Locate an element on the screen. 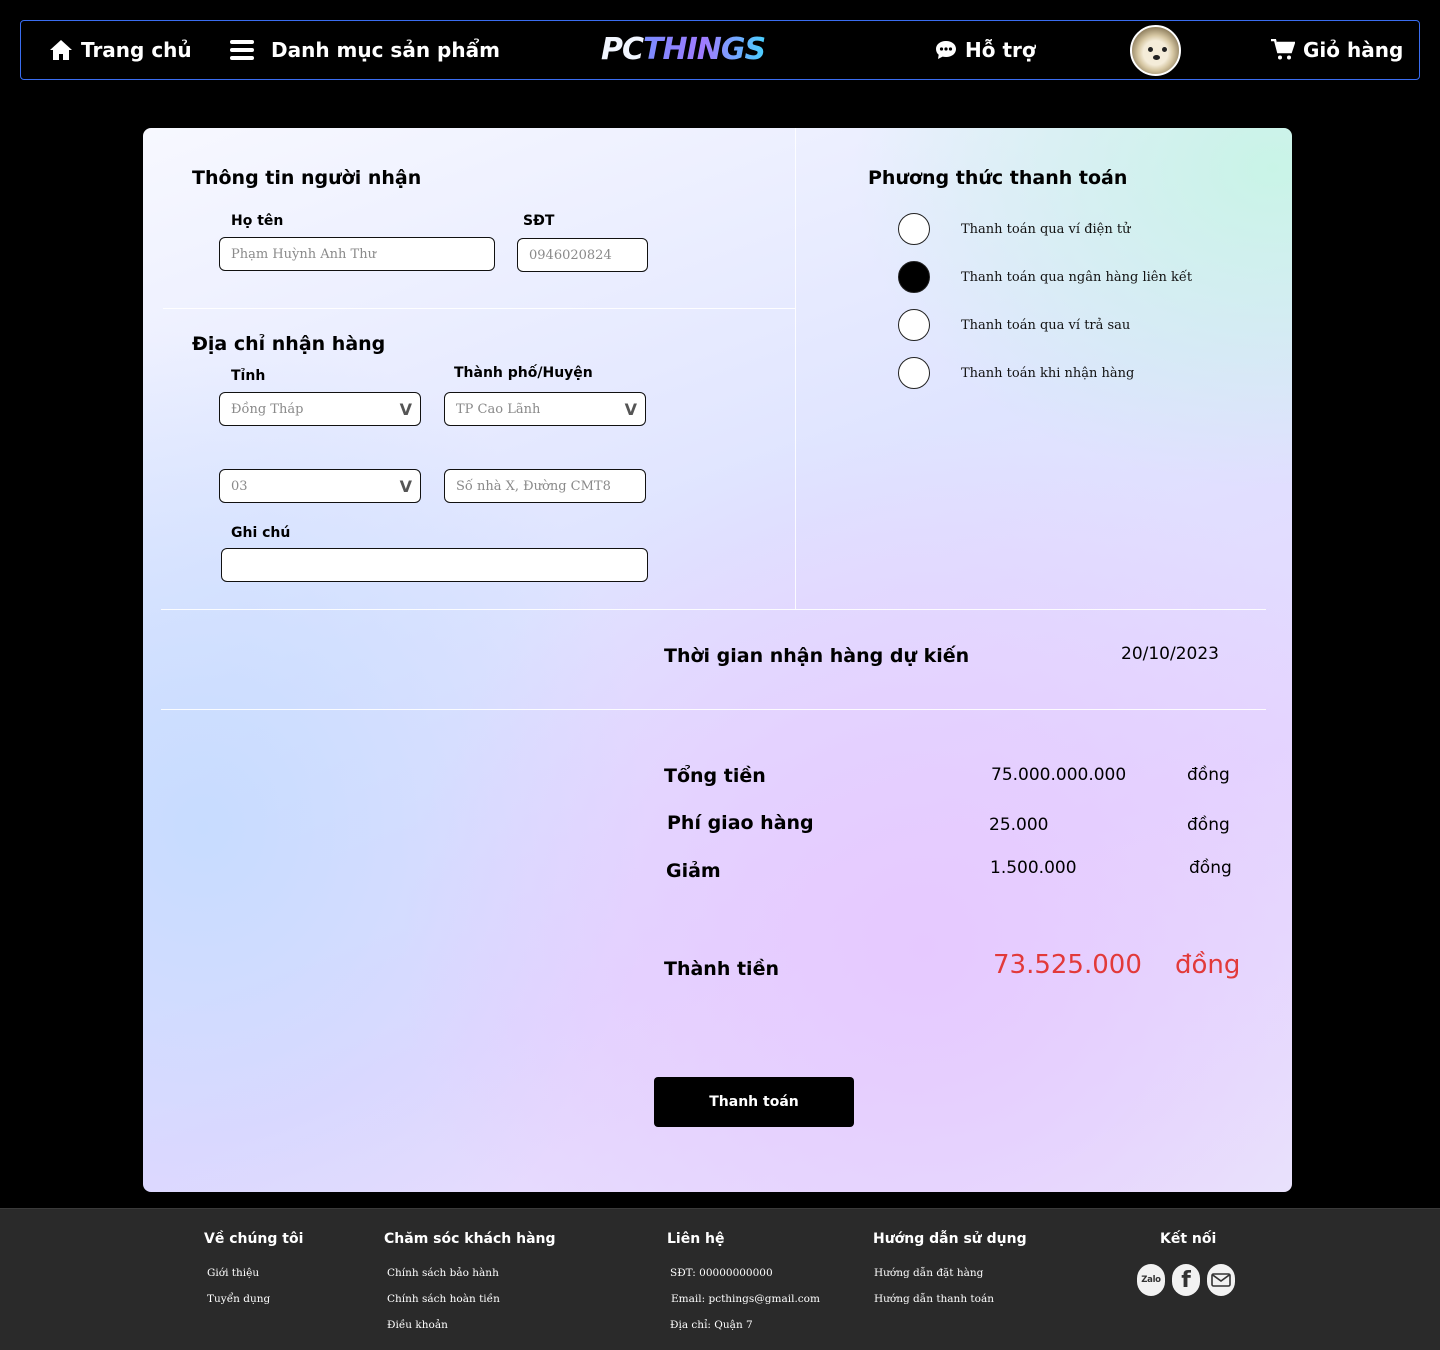  pay-button: Thanh toán is located at coordinates (754, 1102).